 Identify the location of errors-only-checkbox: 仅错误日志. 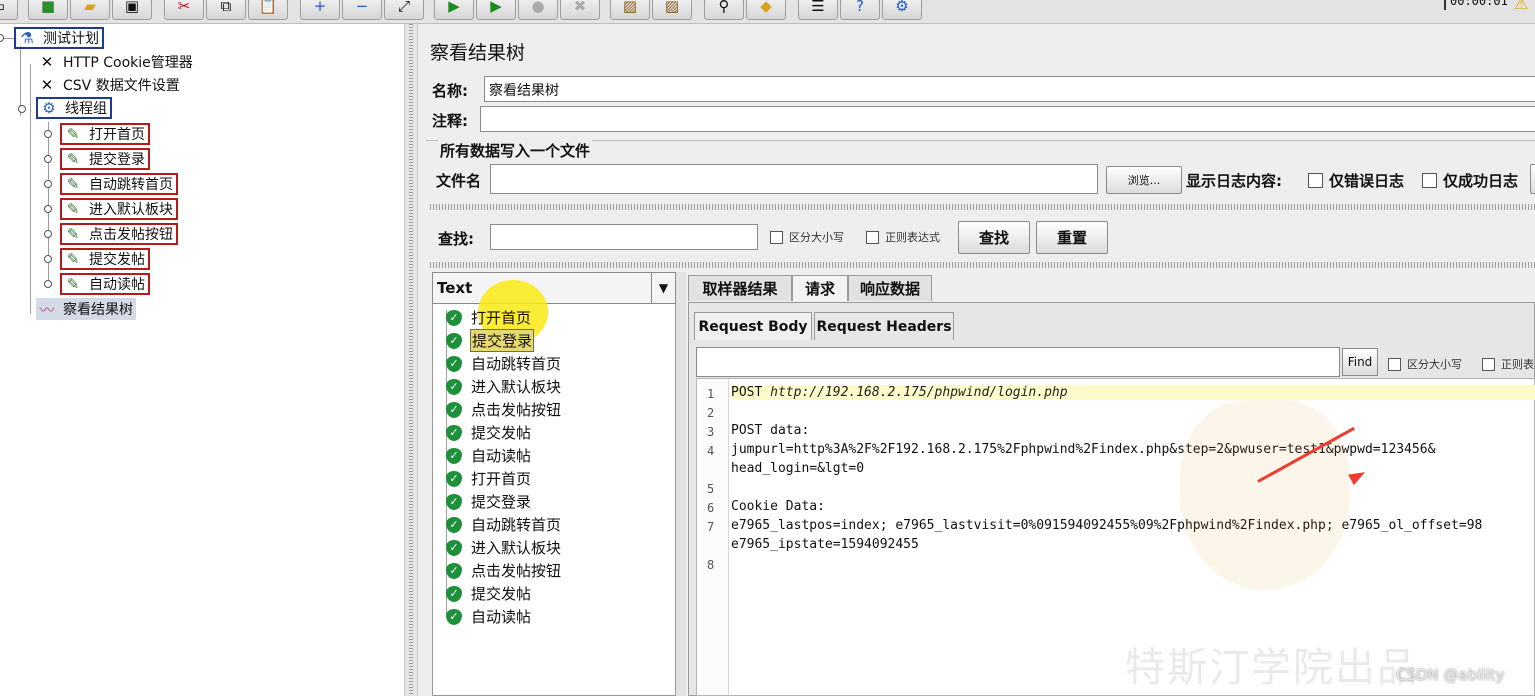
(1356, 180).